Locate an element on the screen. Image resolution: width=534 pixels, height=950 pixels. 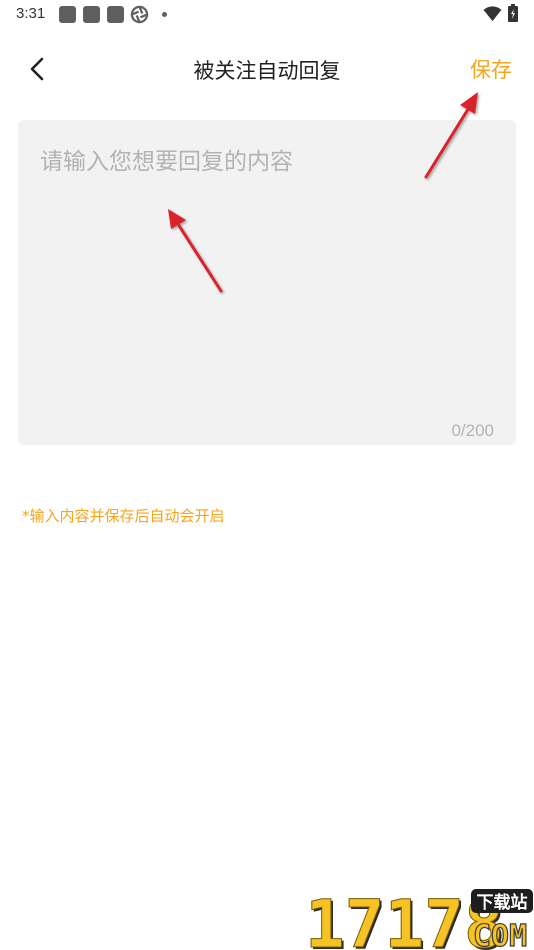
more-notifications-dot is located at coordinates (164, 14).